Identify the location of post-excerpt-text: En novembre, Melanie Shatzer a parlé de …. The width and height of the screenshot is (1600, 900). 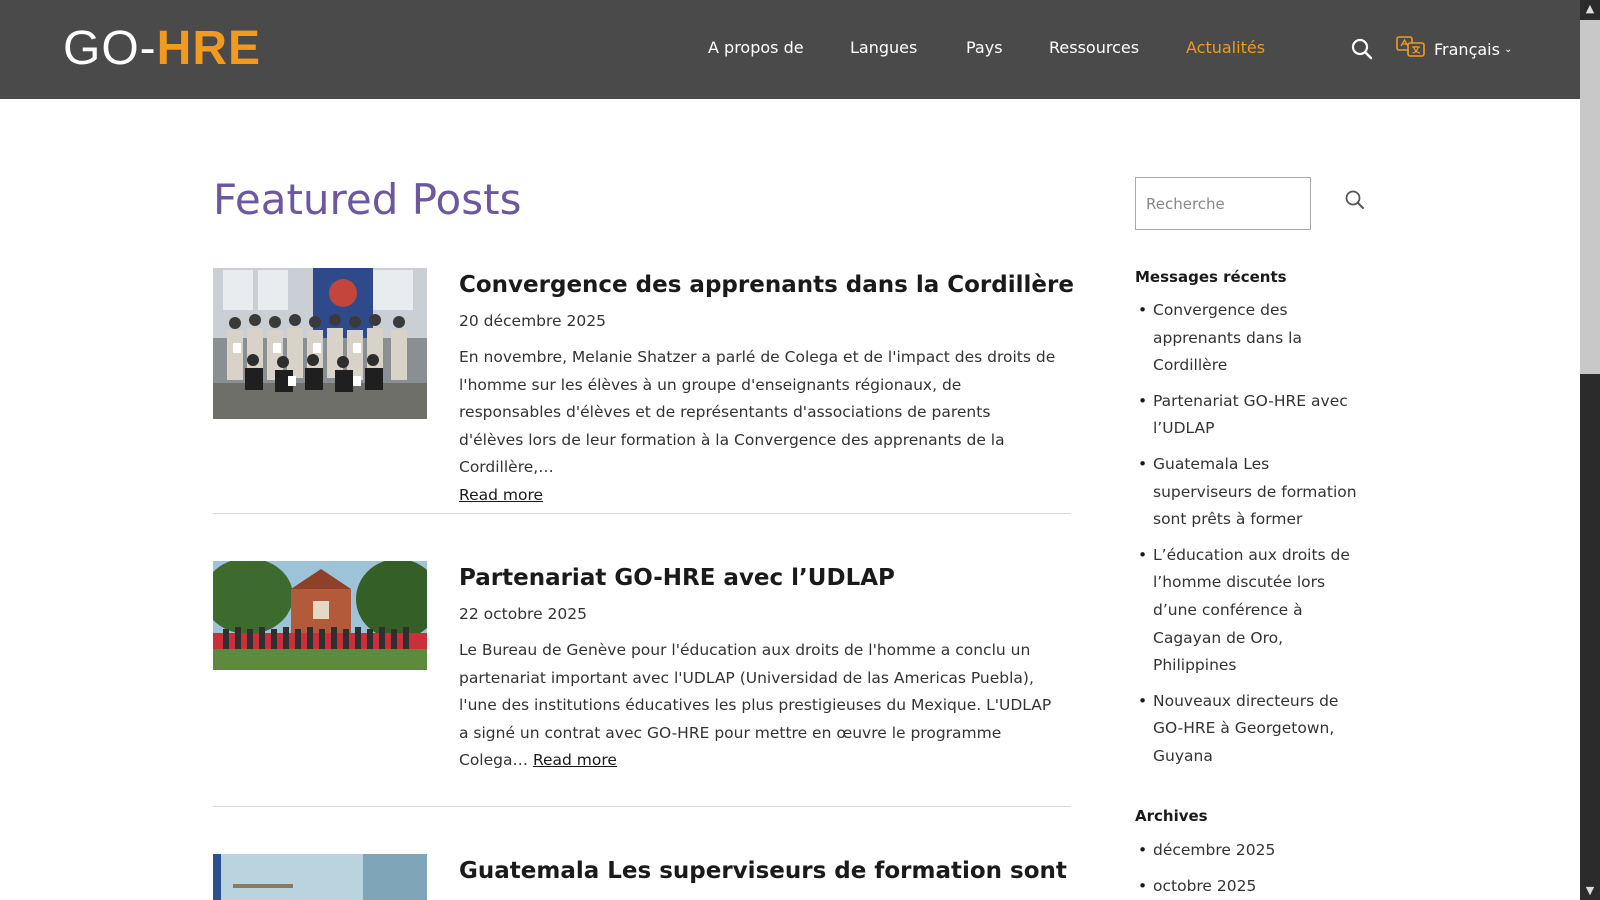
(757, 412).